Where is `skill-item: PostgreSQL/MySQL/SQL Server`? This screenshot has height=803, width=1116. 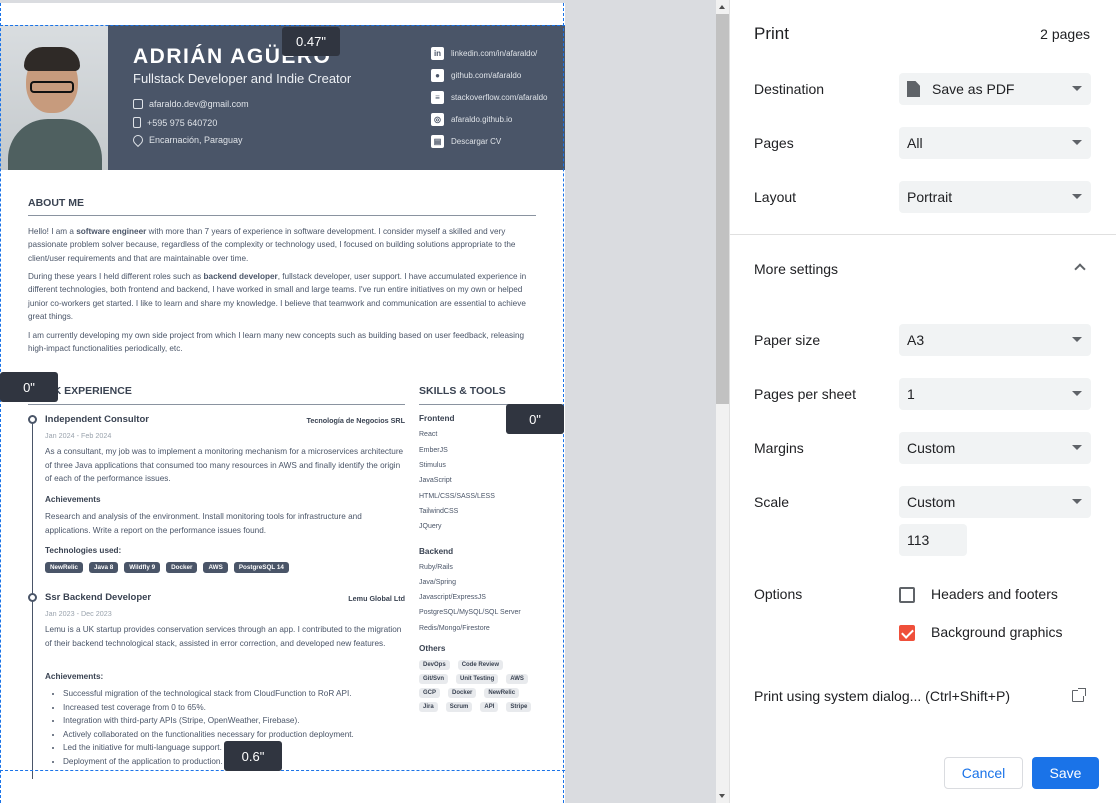
skill-item: PostgreSQL/MySQL/SQL Server is located at coordinates (470, 612).